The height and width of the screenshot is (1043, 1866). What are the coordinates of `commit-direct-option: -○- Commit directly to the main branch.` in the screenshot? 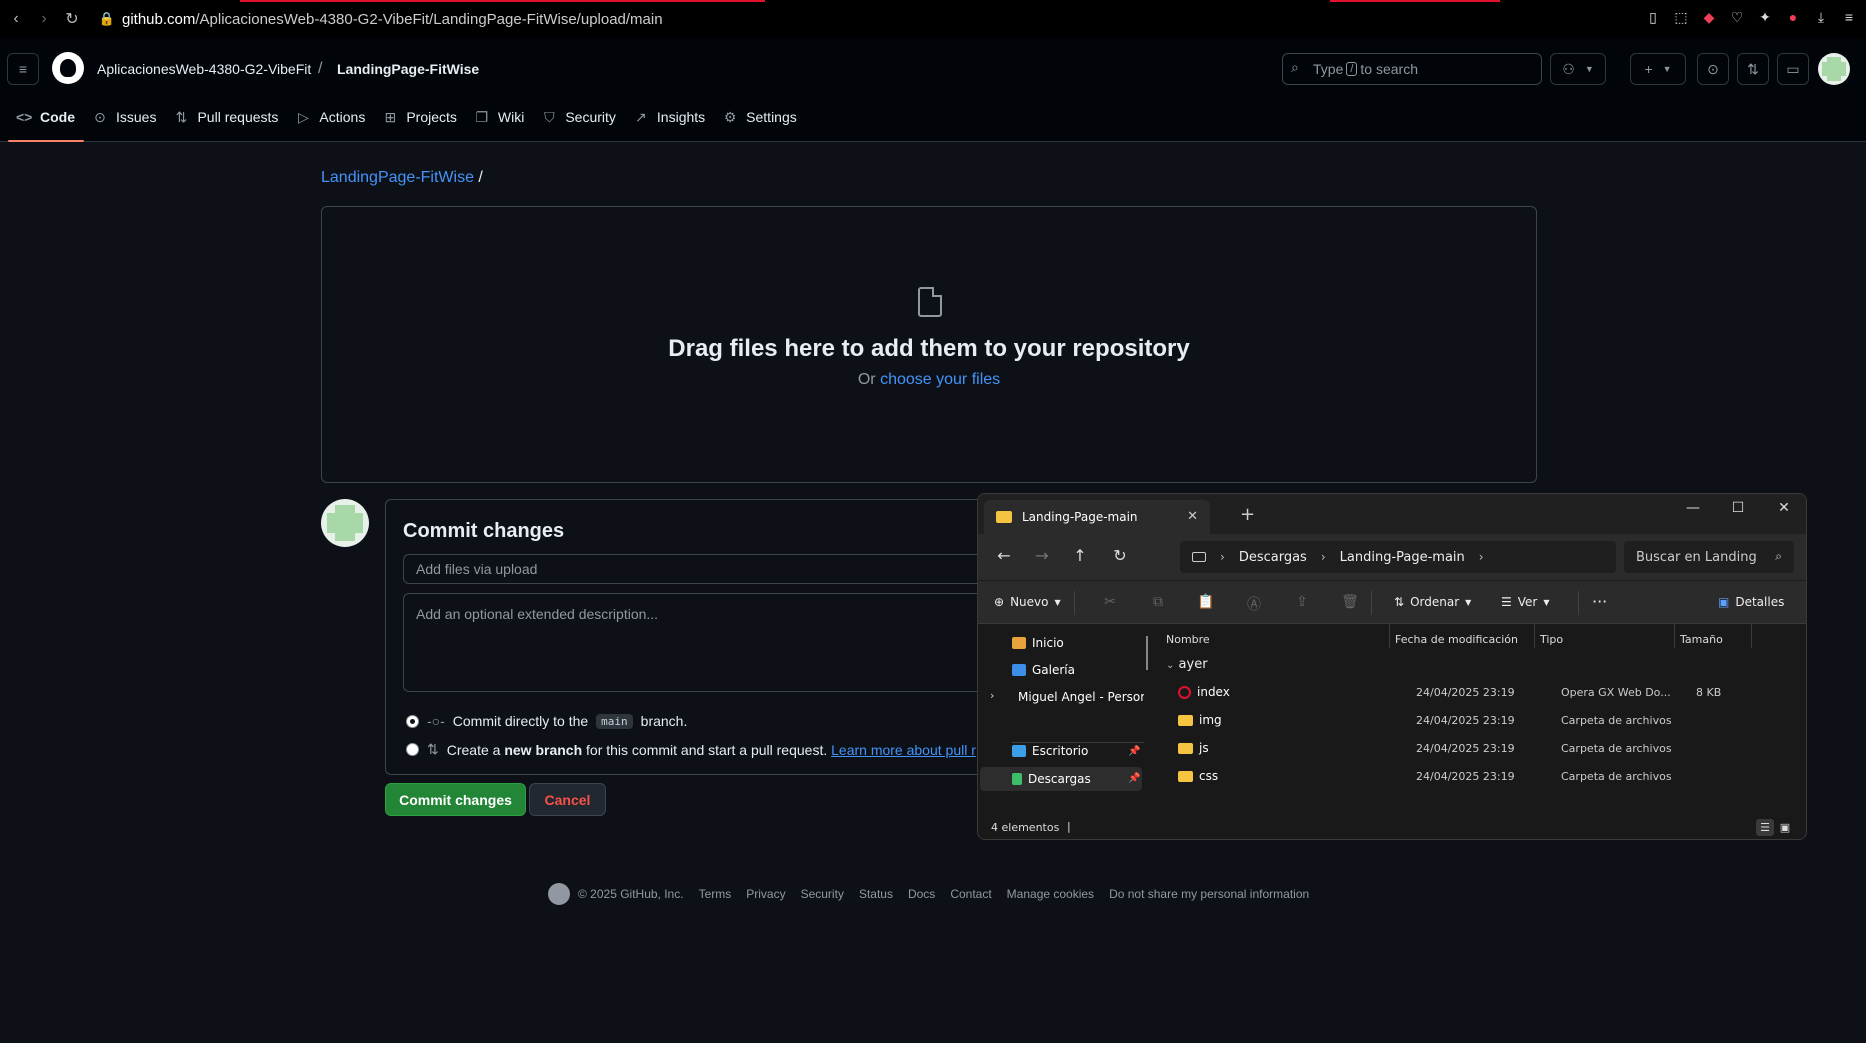 It's located at (546, 721).